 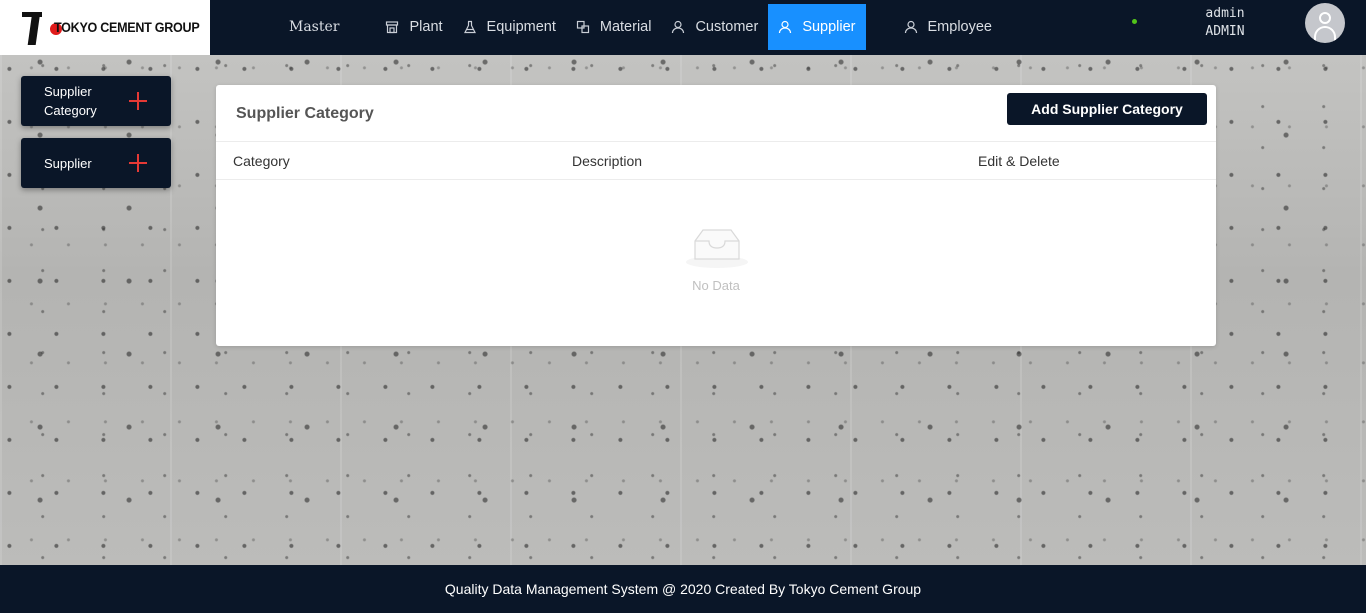 I want to click on nav-equipment: Equipment, so click(x=509, y=27).